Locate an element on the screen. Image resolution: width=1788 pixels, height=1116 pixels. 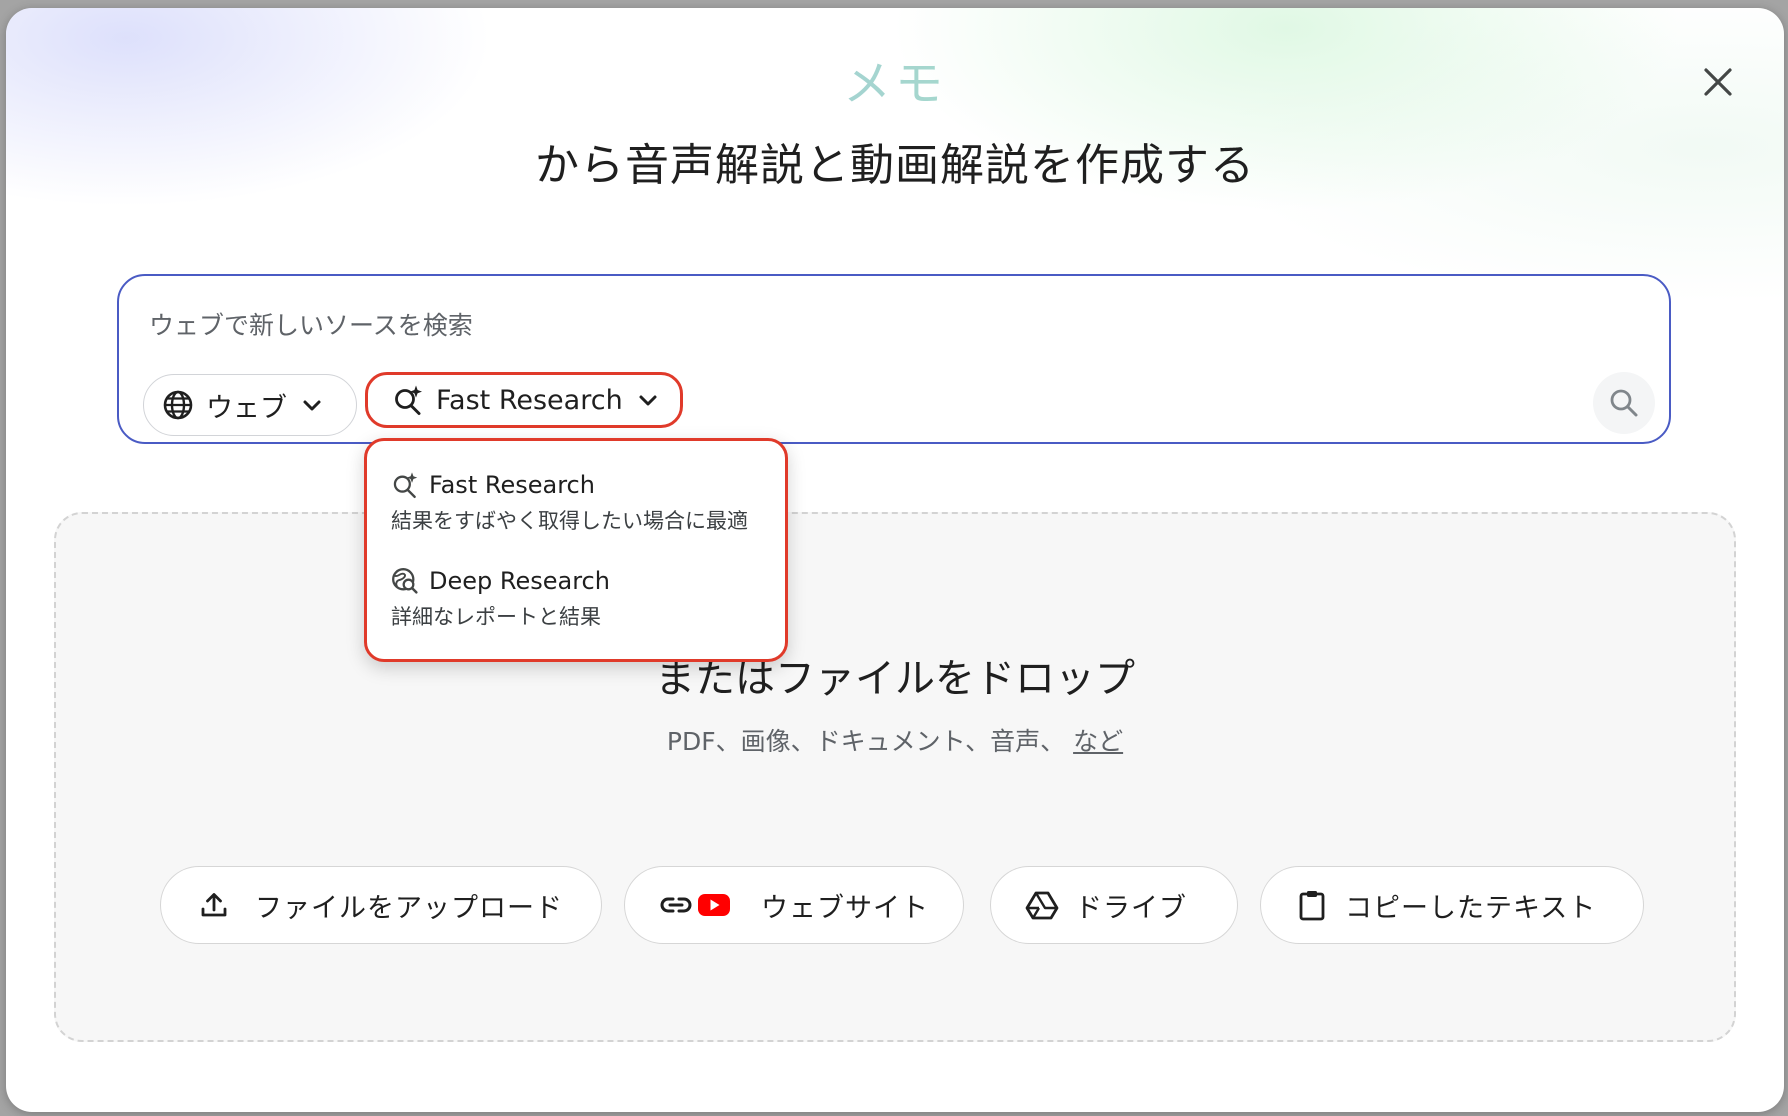
menu-item-title: Deep Research is located at coordinates (519, 581).